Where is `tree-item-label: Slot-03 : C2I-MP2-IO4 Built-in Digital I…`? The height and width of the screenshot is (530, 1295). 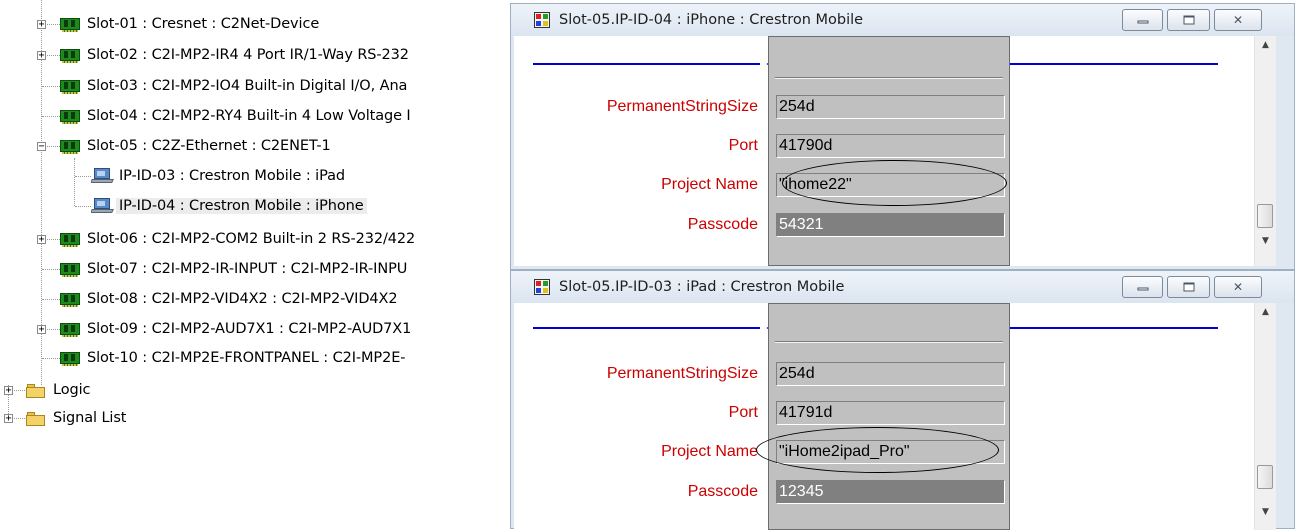
tree-item-label: Slot-03 : C2I-MP2-IO4 Built-in Digital I… is located at coordinates (247, 86).